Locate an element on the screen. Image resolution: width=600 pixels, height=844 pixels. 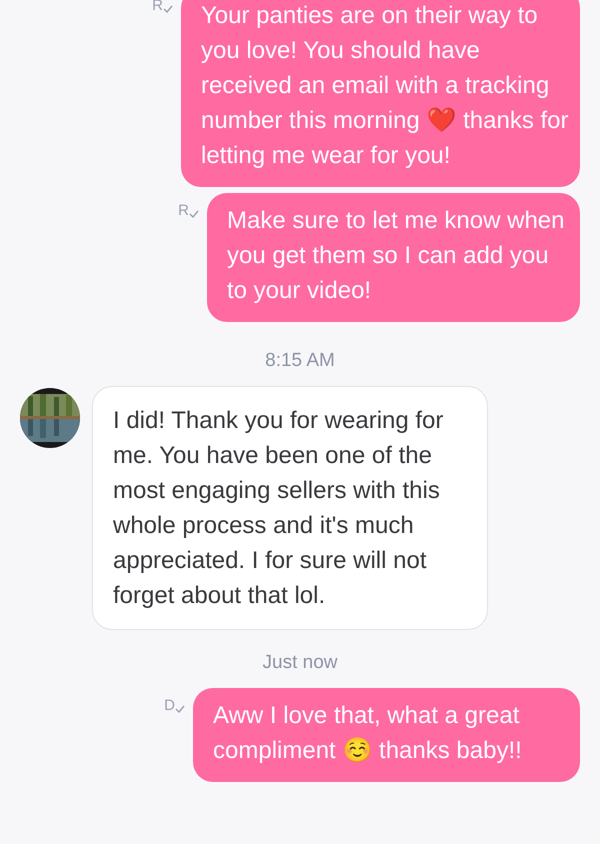
message-bubble: Aww I love that, what a great compliment ☺ thanks baby!! is located at coordinates (386, 735).